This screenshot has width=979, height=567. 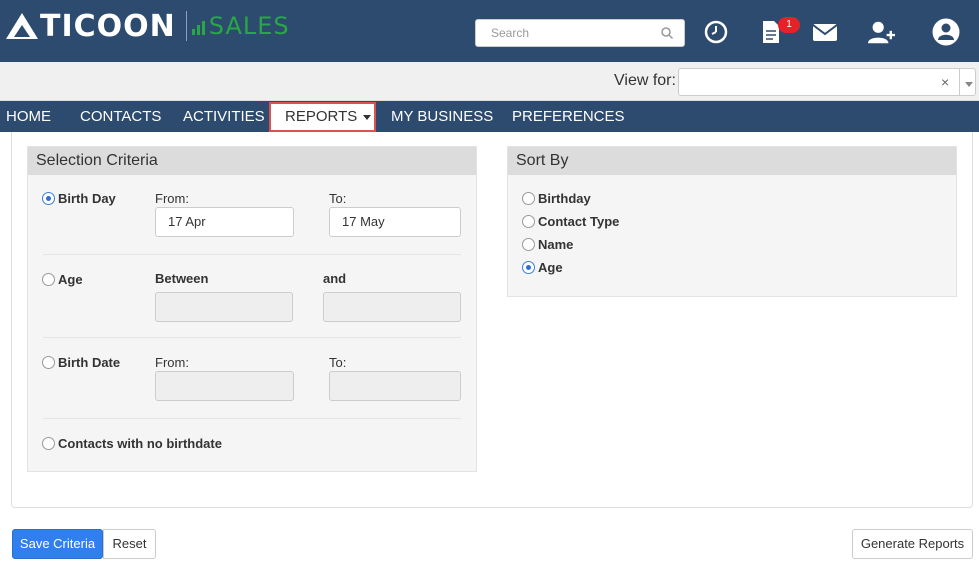 I want to click on radio-sort-birthday, so click(x=528, y=198).